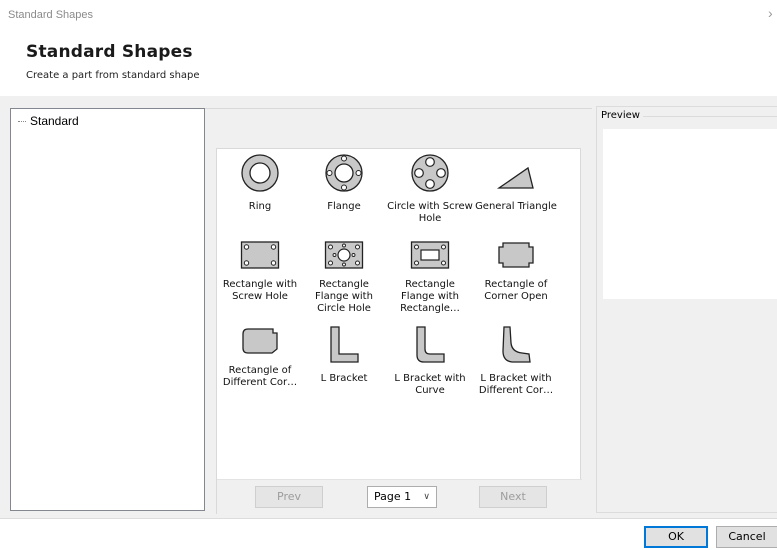 Image resolution: width=777 pixels, height=550 pixels. I want to click on shape-label: L Bracket, so click(344, 378).